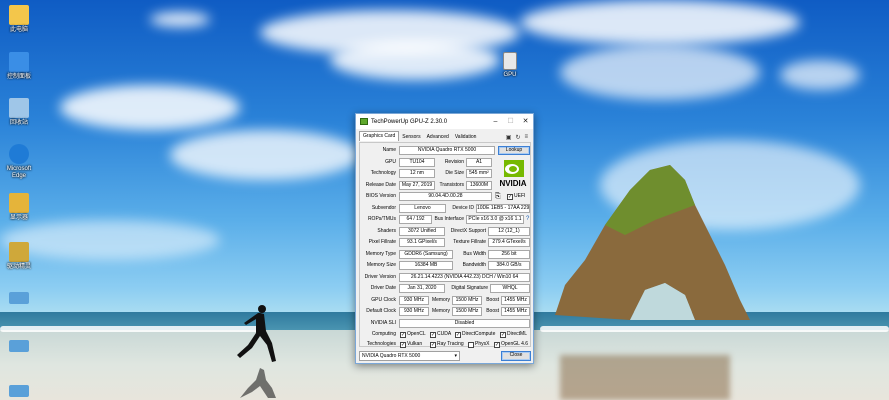 Image resolution: width=889 pixels, height=400 pixels. What do you see at coordinates (19, 62) in the screenshot?
I see `computer-icon` at bounding box center [19, 62].